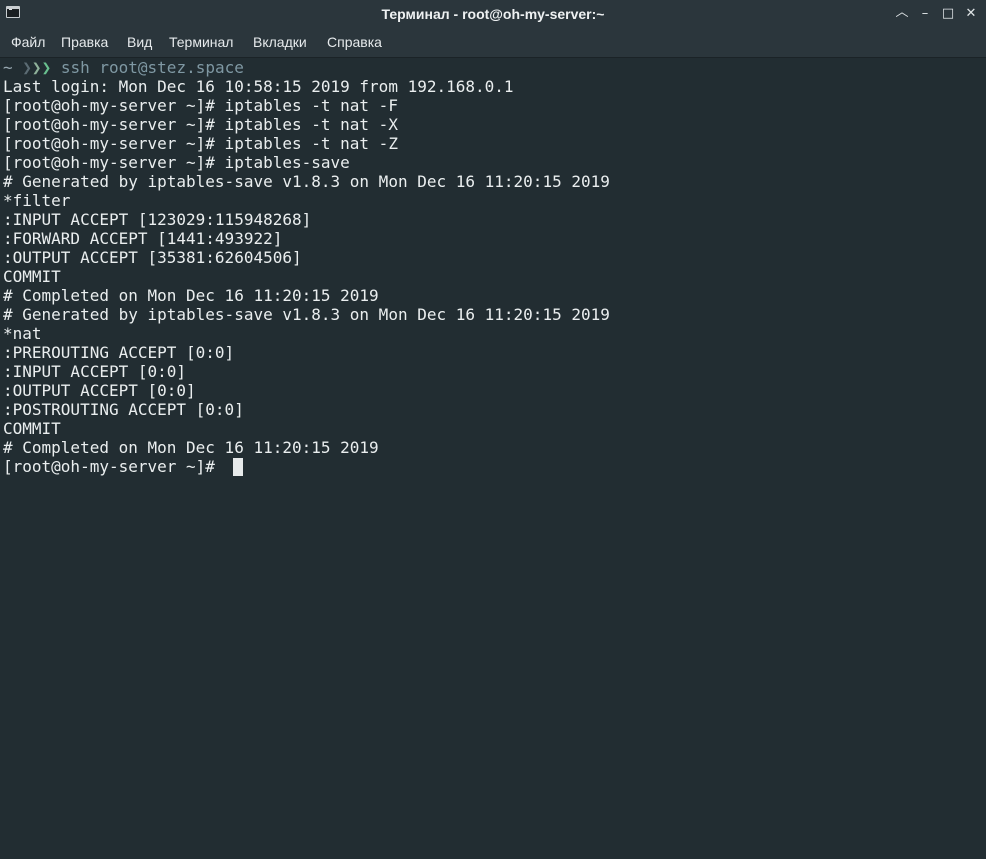  What do you see at coordinates (84, 42) in the screenshot?
I see `menu-edit: Правка` at bounding box center [84, 42].